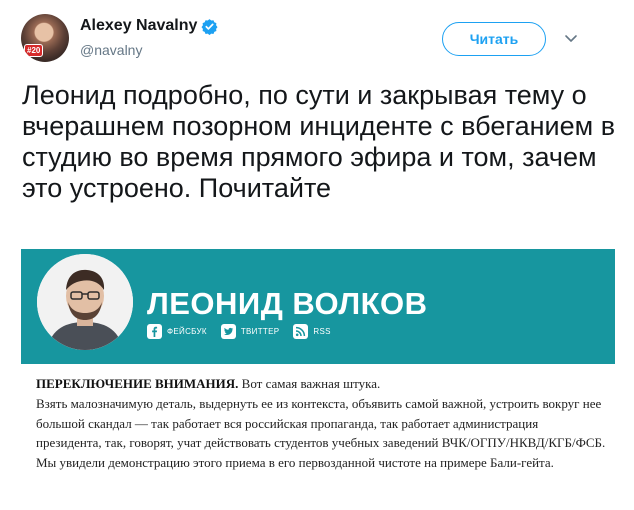 This screenshot has width=634, height=510. I want to click on user-handle: @navalny, so click(111, 50).